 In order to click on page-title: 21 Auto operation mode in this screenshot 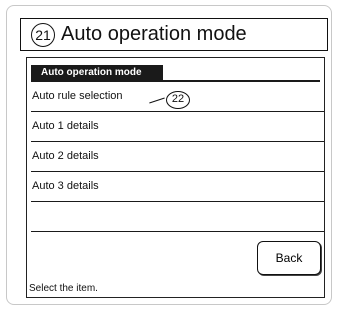, I will do `click(174, 34)`.